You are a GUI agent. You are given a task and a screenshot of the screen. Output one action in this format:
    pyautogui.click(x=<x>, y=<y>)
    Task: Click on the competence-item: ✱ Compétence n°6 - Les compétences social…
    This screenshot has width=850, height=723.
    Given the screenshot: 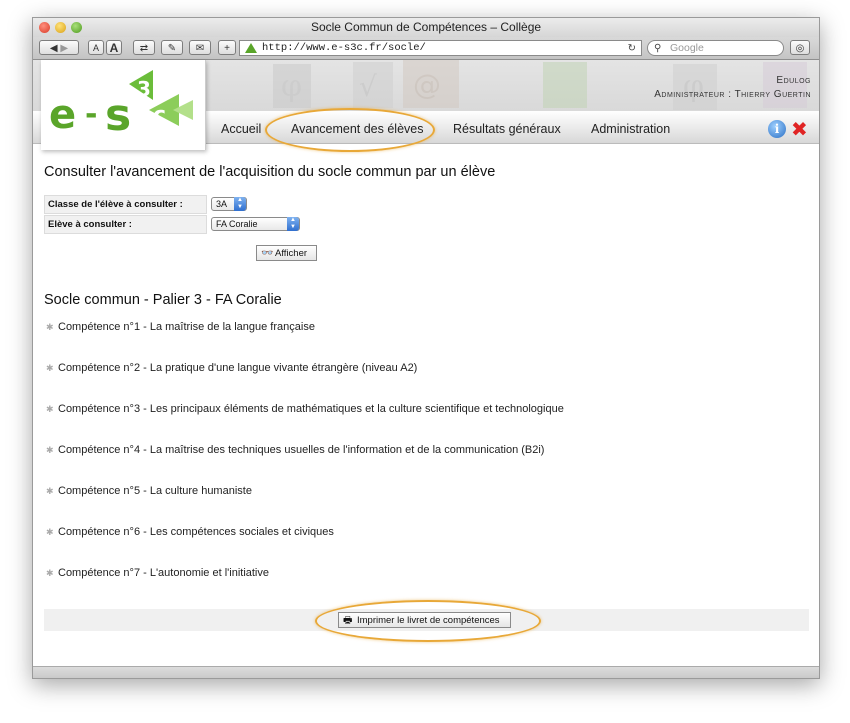 What is the action you would take?
    pyautogui.click(x=190, y=532)
    